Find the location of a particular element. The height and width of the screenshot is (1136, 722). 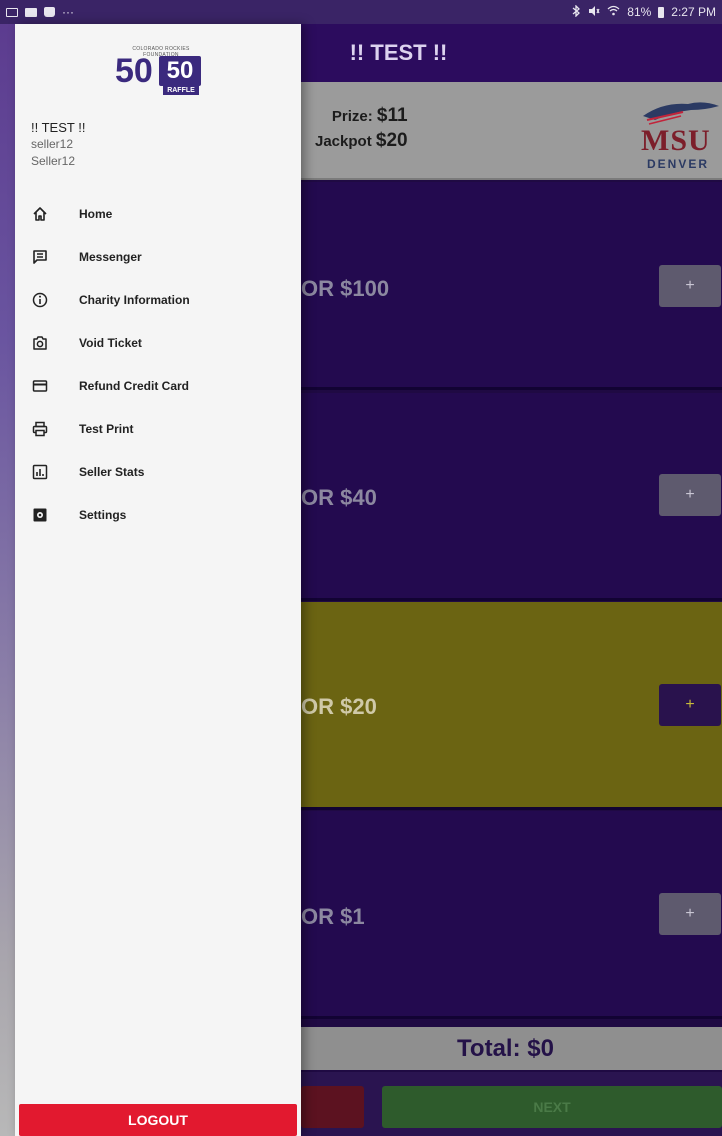

menu-item-messenger: Messenger is located at coordinates (158, 256).